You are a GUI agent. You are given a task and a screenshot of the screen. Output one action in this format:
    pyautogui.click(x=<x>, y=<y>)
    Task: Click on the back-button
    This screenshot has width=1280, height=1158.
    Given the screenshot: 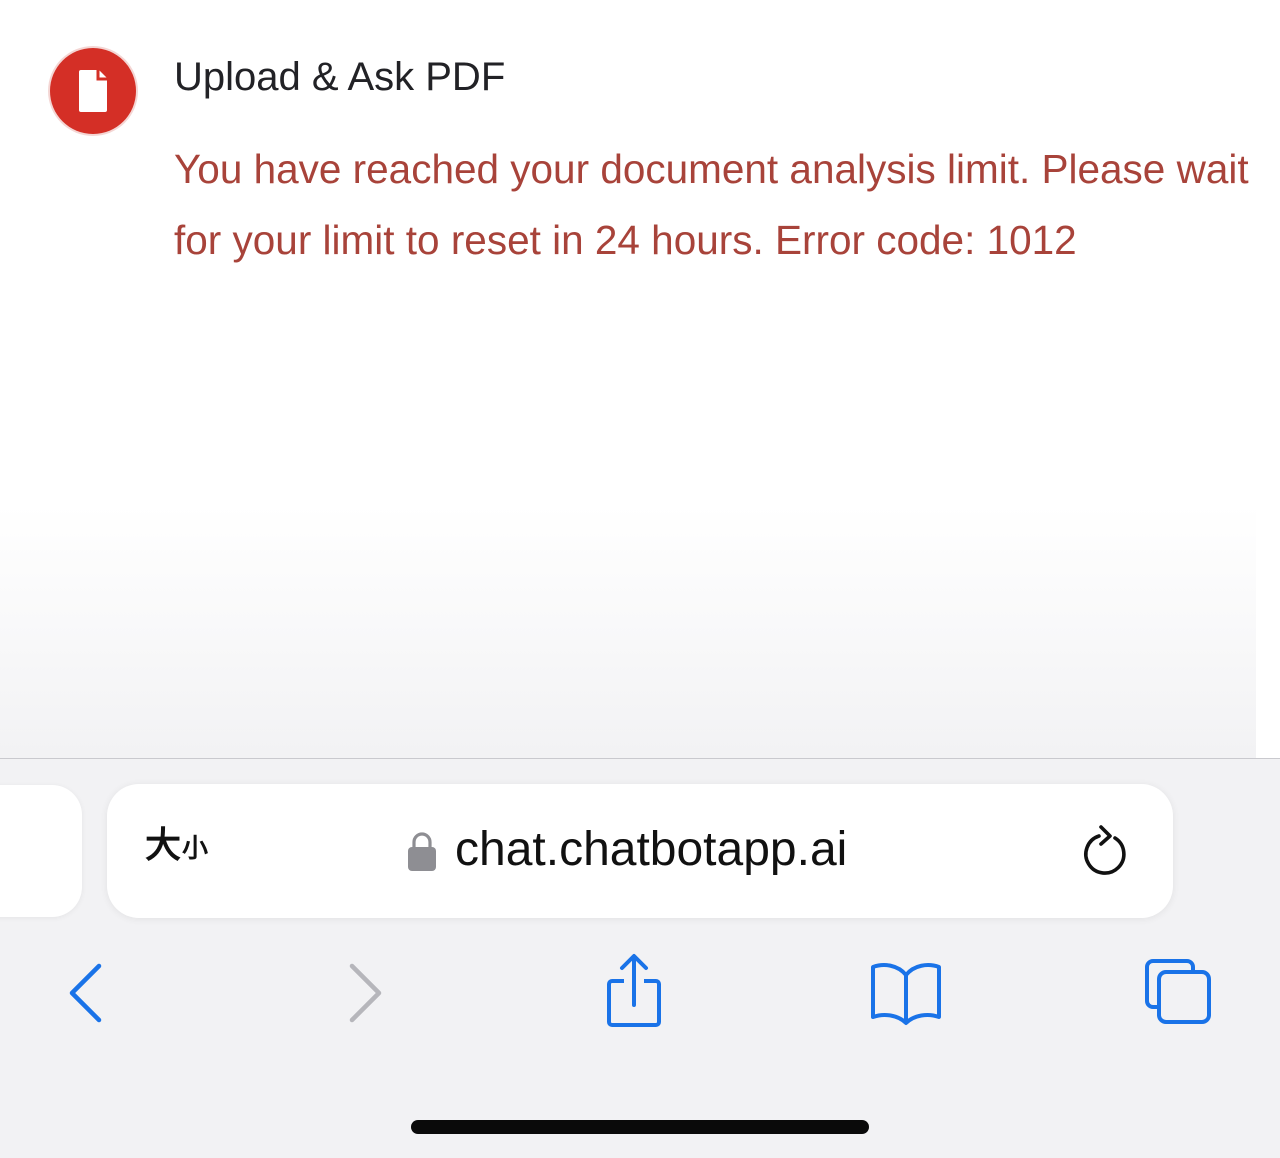 What is the action you would take?
    pyautogui.click(x=86, y=994)
    